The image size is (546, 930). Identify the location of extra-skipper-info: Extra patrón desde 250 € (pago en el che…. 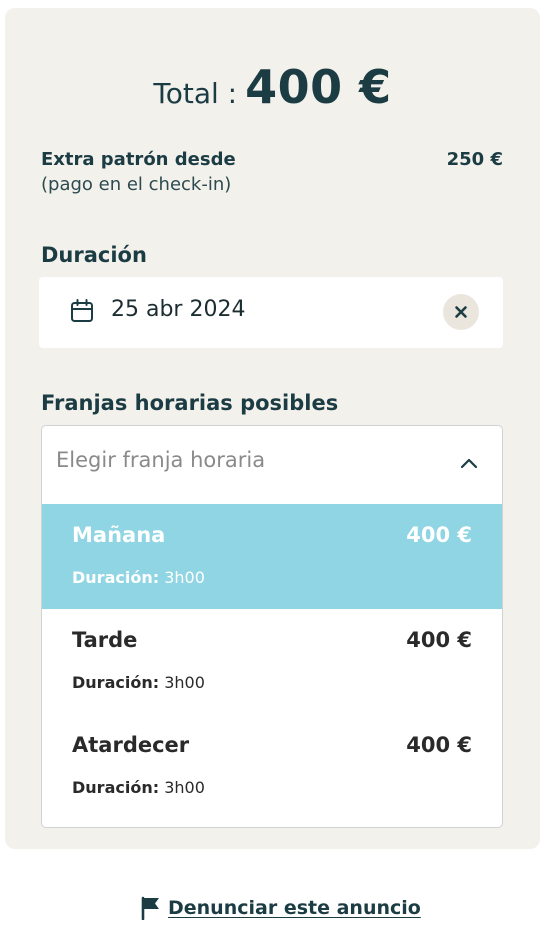
(272, 172).